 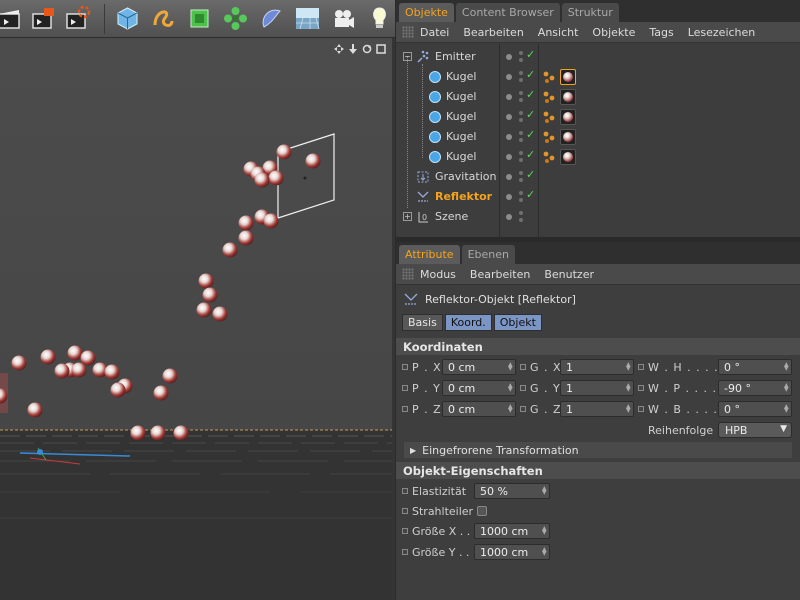 What do you see at coordinates (407, 216) in the screenshot?
I see `expand-icon: +` at bounding box center [407, 216].